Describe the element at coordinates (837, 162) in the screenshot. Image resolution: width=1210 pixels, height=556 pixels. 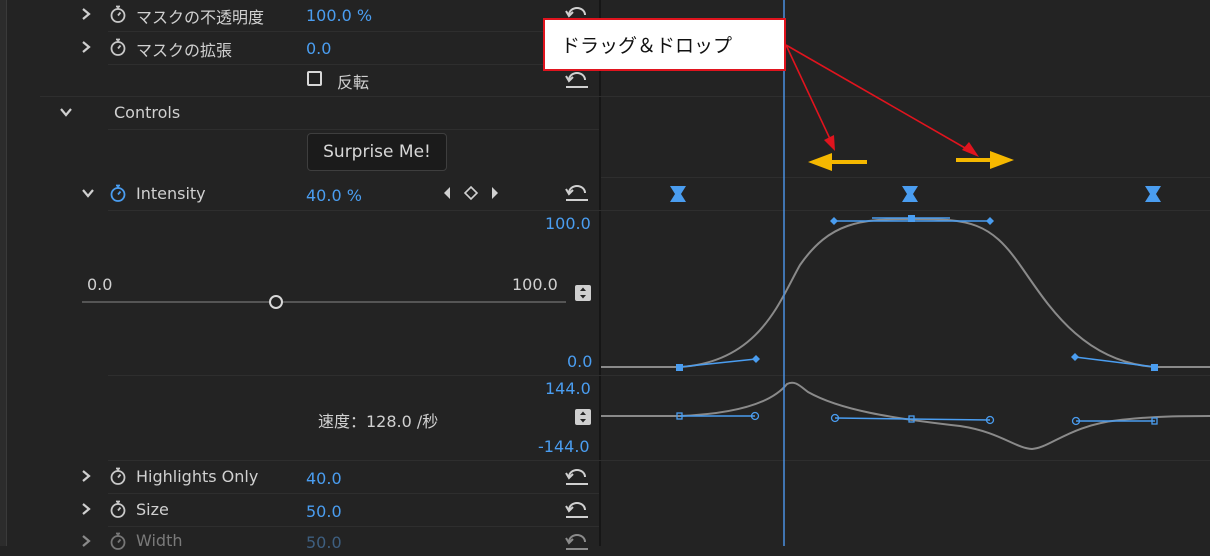
I see `drag-left-arrow` at that location.